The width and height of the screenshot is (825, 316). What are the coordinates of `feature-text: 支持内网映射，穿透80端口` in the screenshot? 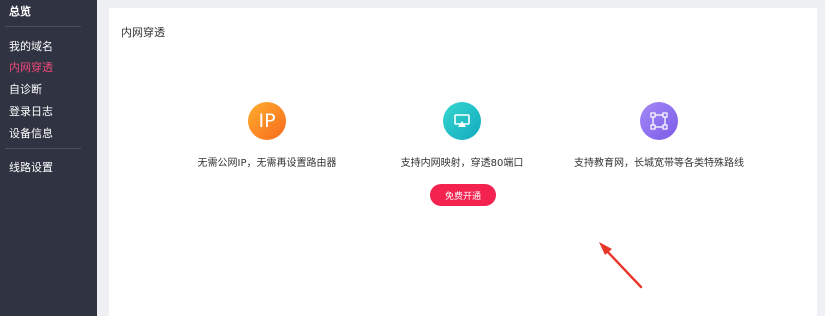 It's located at (462, 163).